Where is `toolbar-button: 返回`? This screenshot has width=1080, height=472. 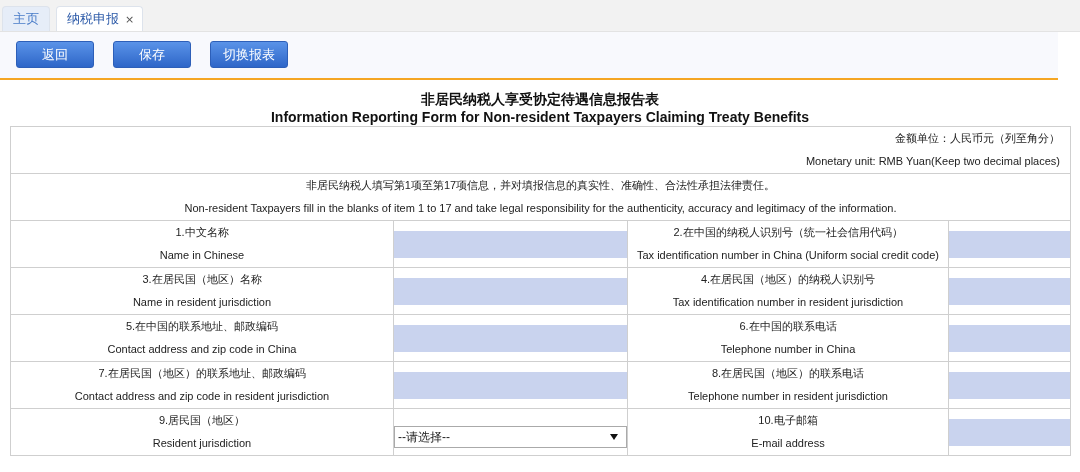 toolbar-button: 返回 is located at coordinates (55, 54).